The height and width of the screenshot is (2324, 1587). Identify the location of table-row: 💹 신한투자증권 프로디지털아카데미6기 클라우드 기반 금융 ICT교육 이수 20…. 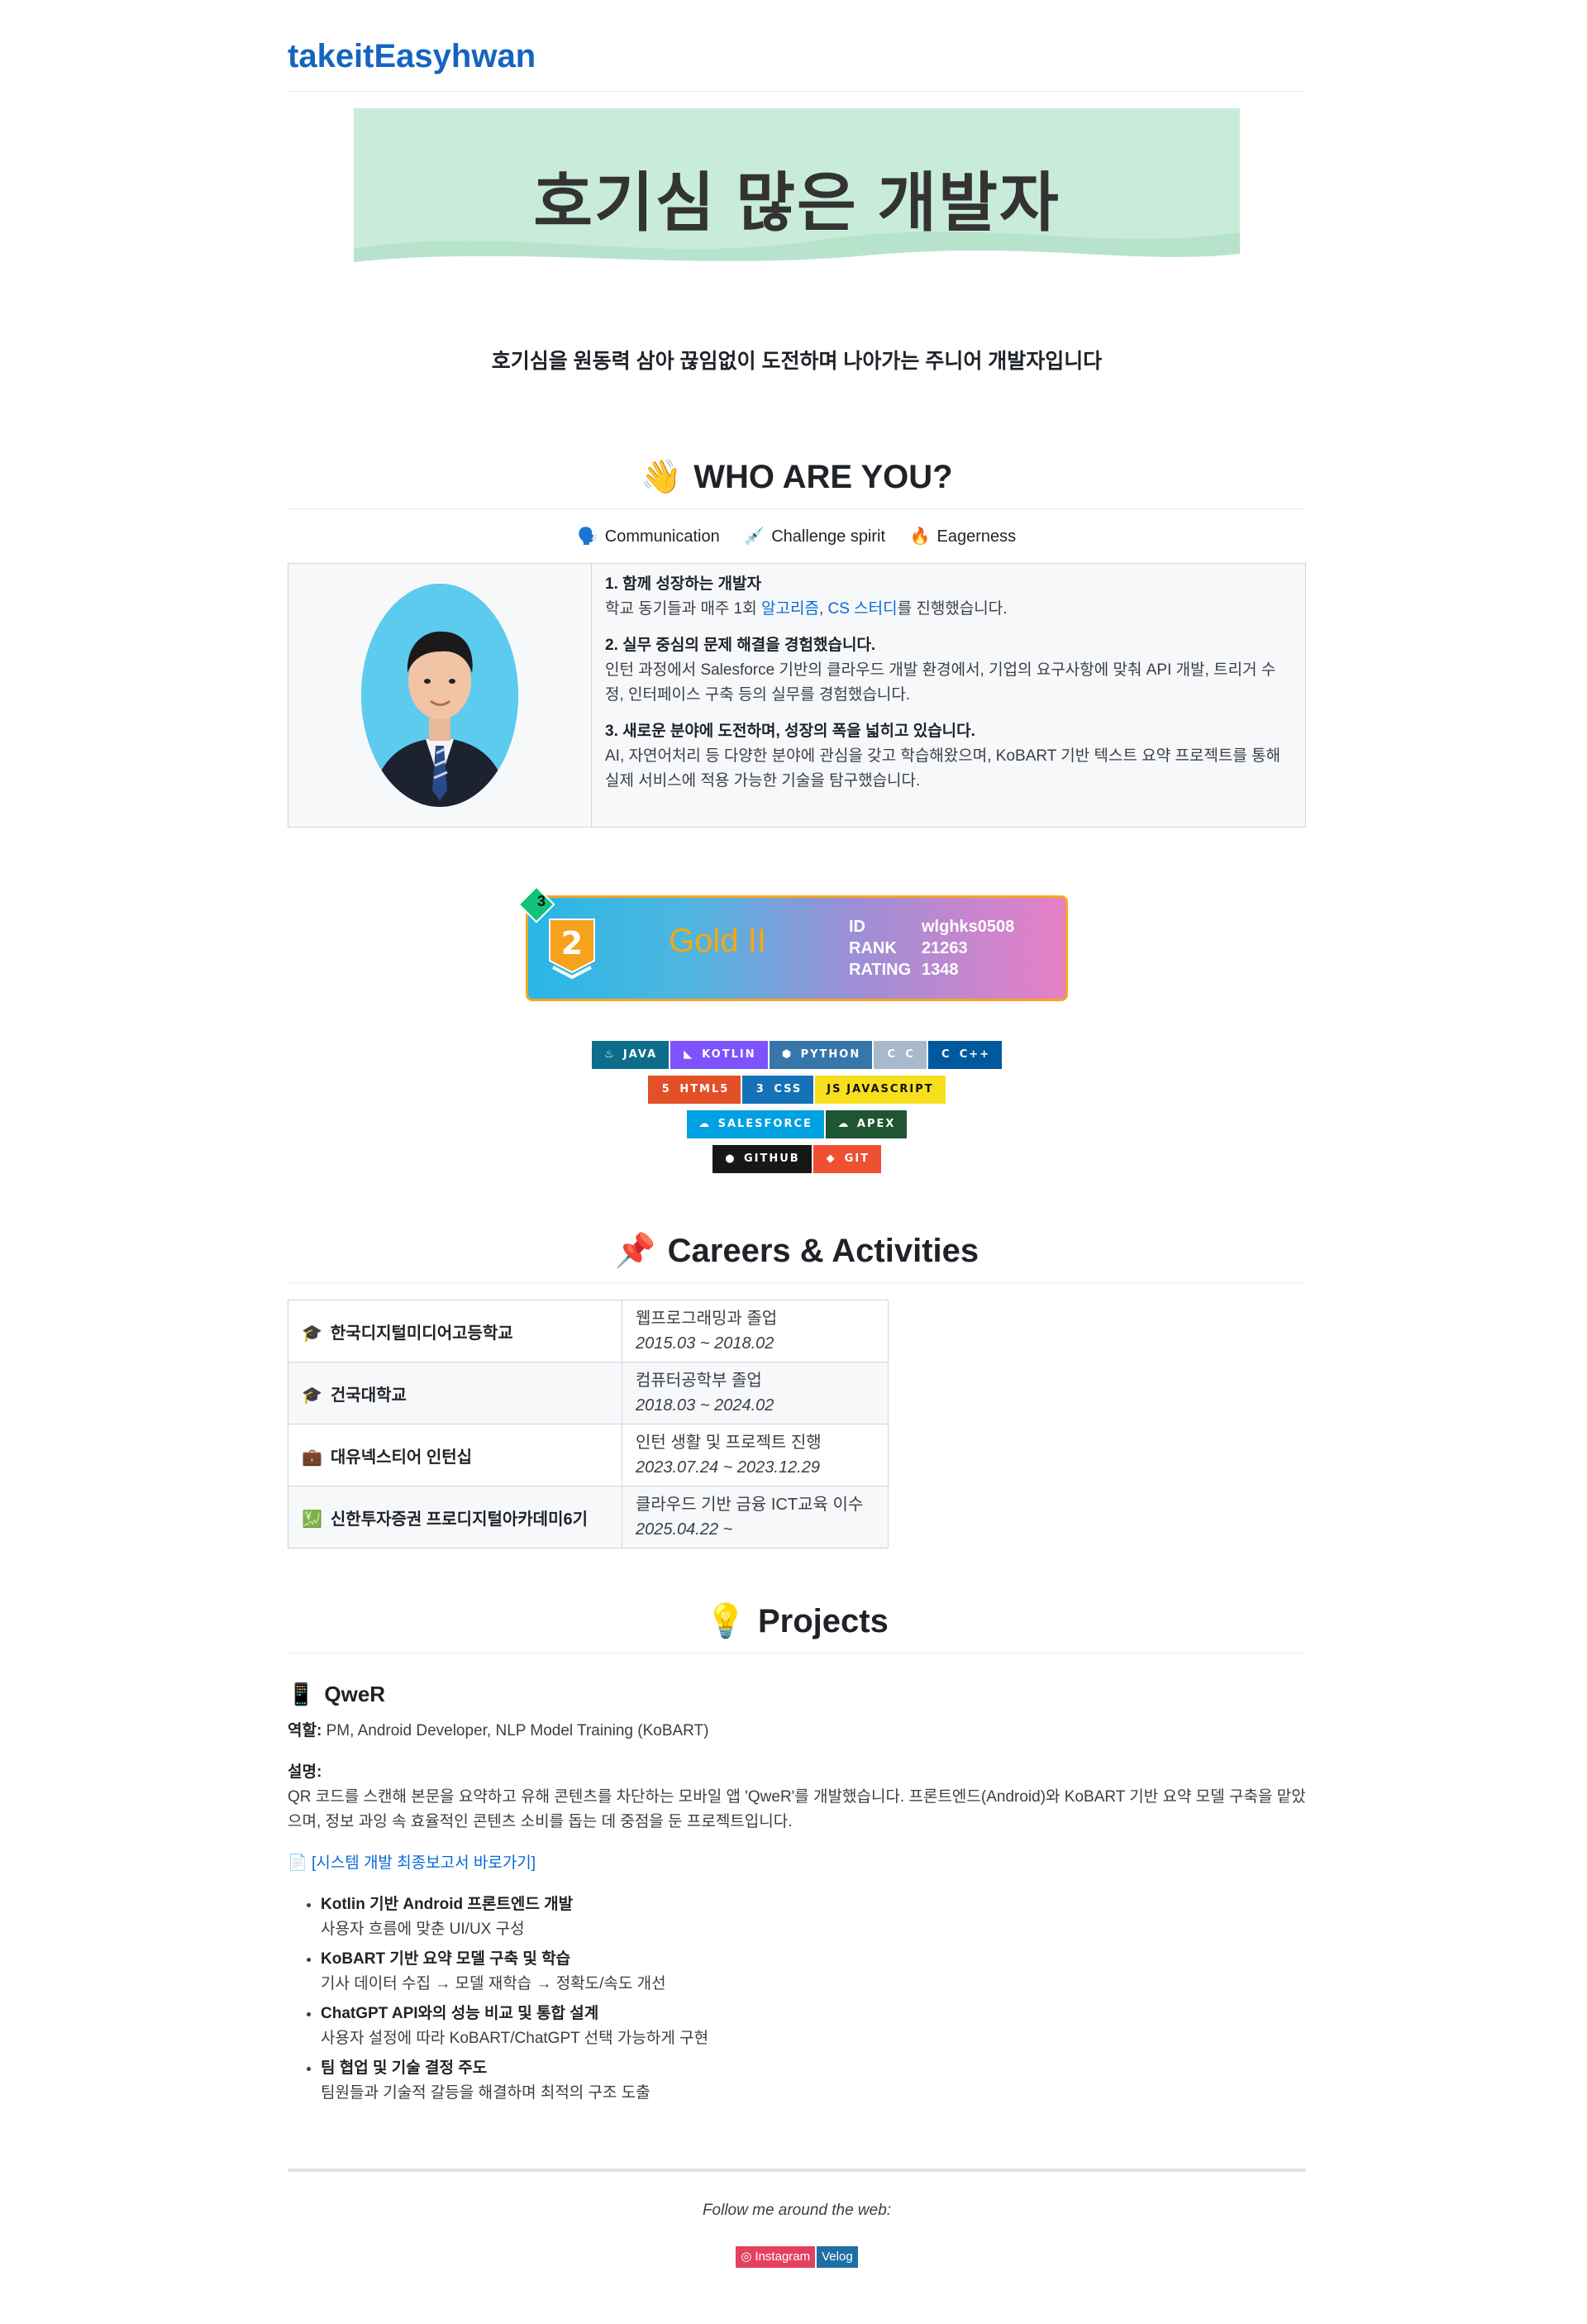
(588, 1517).